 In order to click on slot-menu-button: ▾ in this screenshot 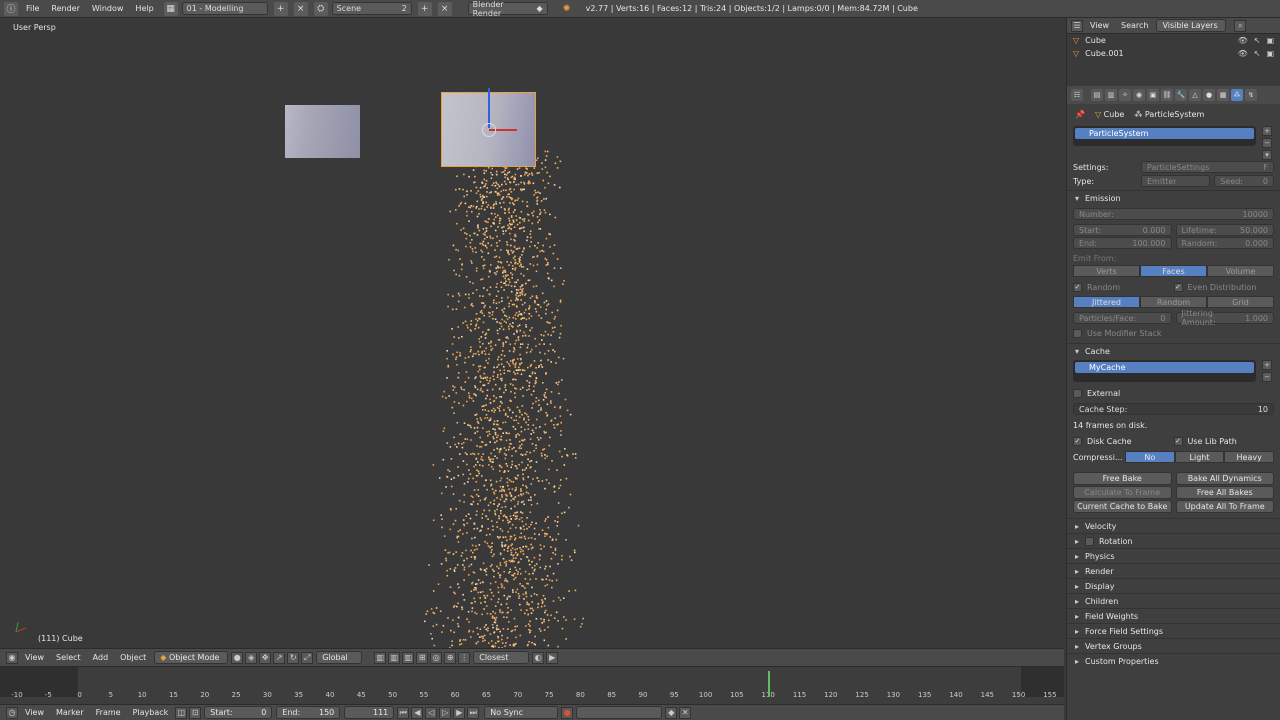, I will do `click(1267, 155)`.